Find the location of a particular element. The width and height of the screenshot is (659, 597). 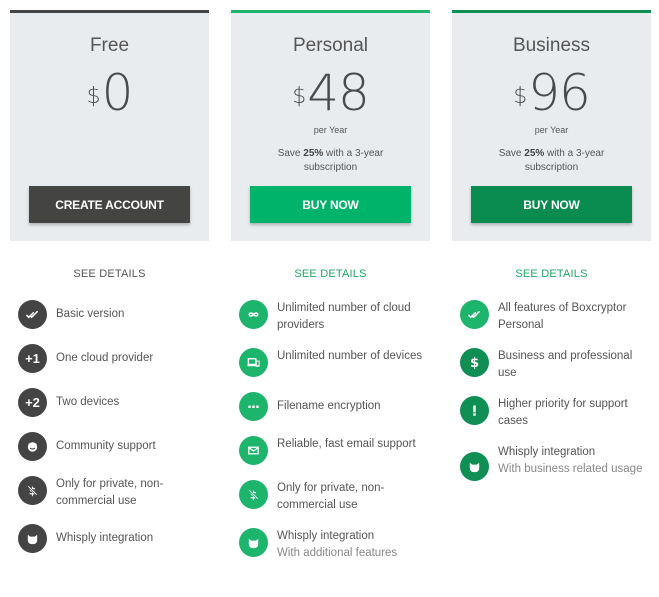

plan-price: $96 is located at coordinates (551, 93).